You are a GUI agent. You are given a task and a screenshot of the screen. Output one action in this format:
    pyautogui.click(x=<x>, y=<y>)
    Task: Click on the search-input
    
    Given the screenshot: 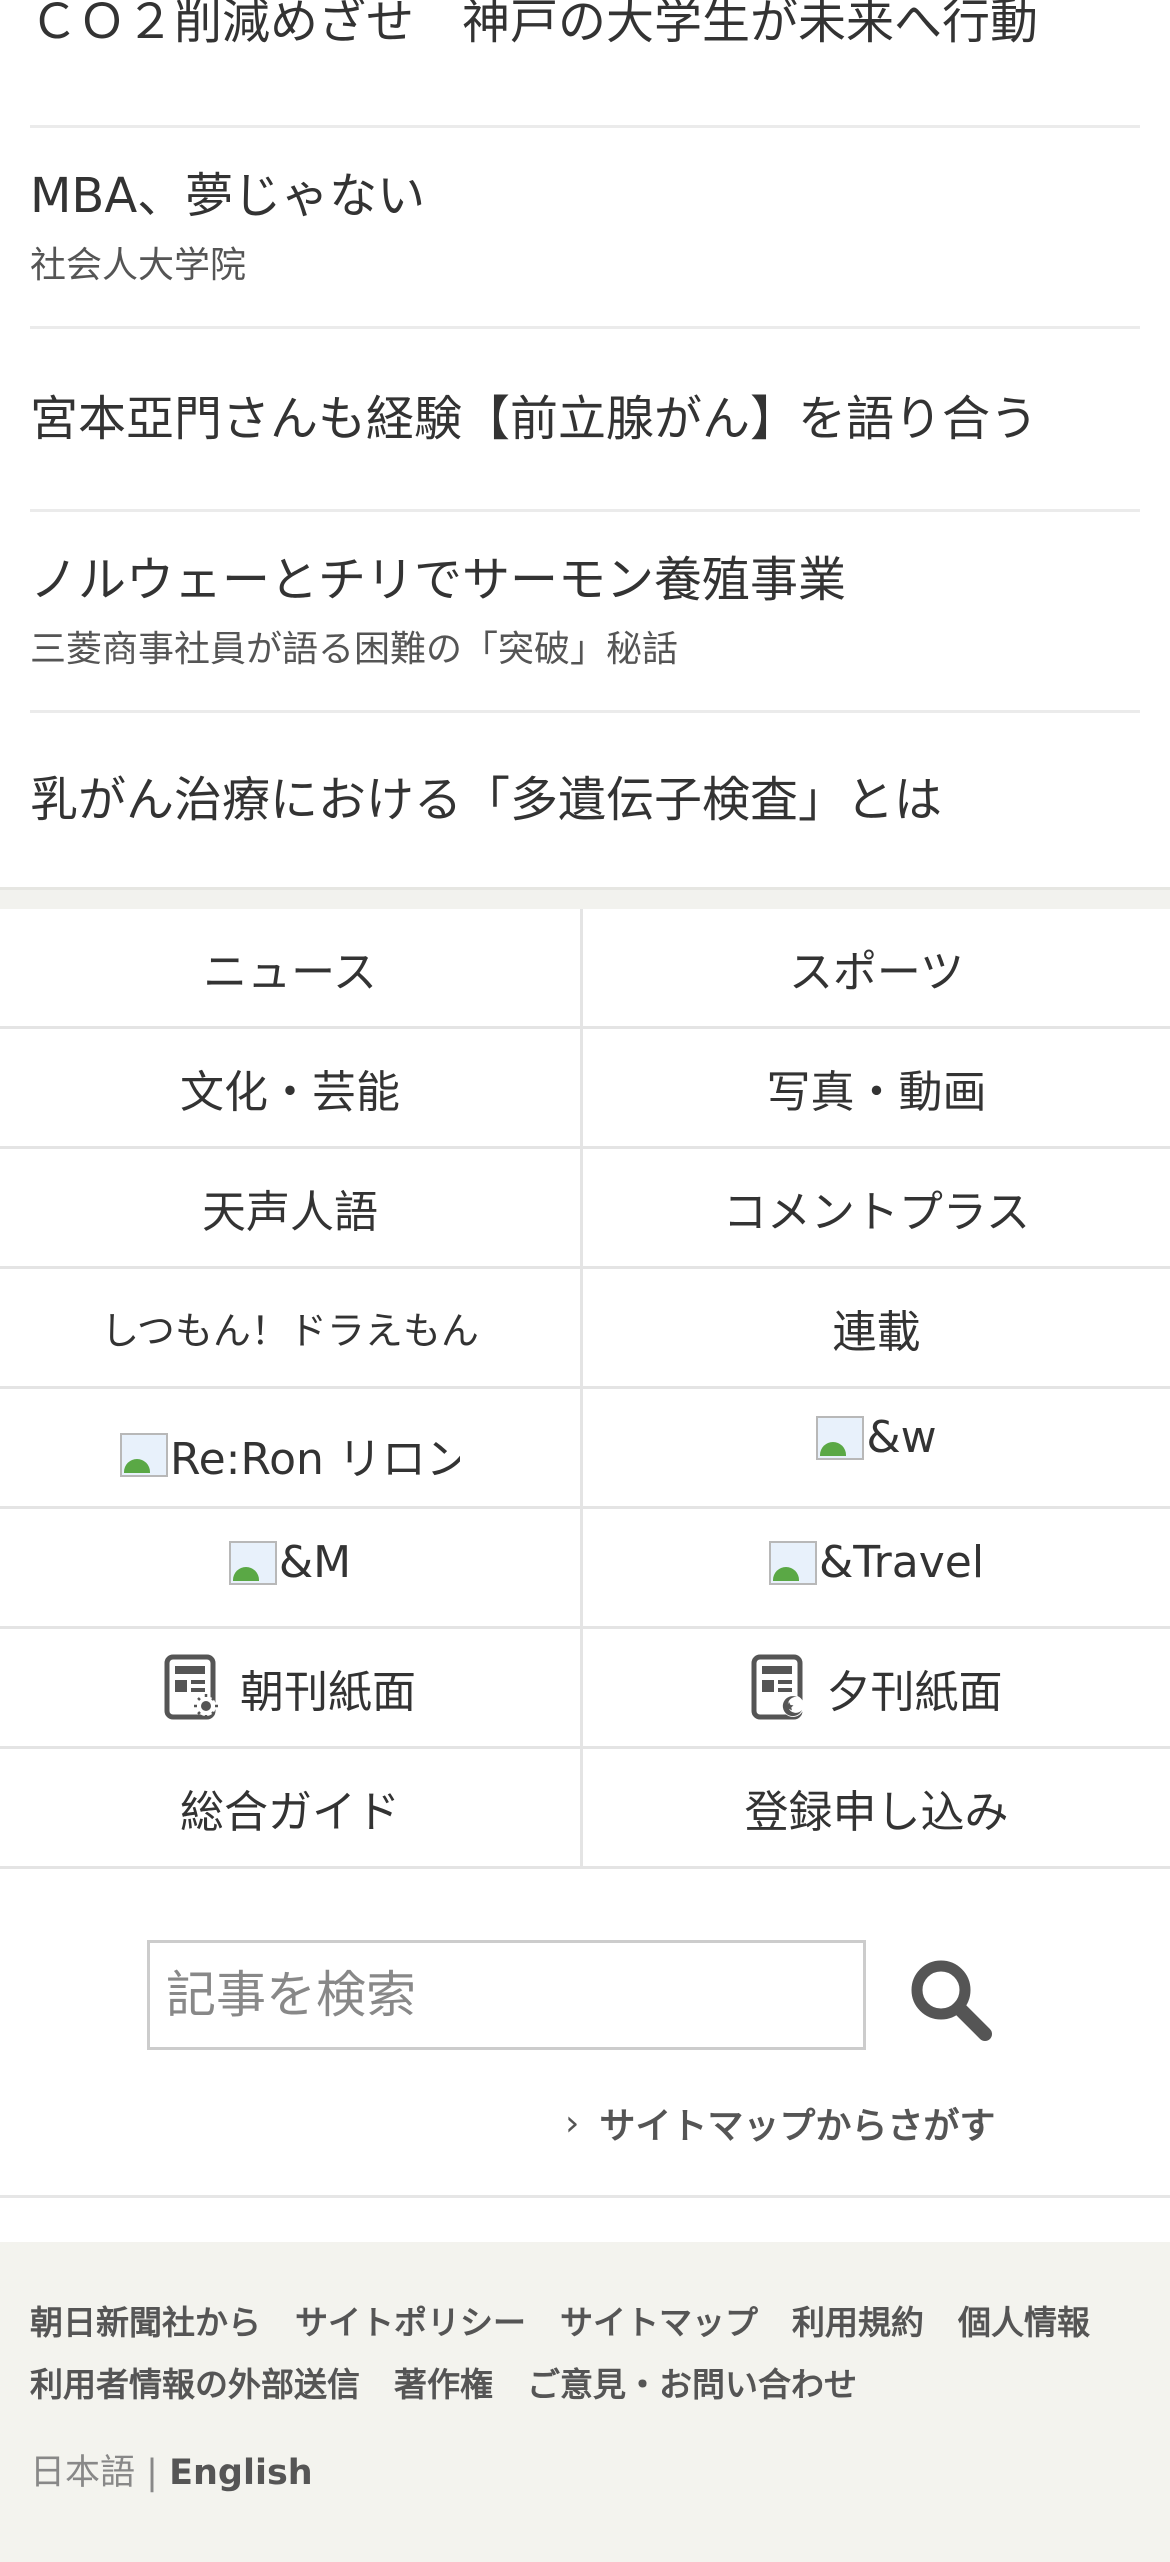 What is the action you would take?
    pyautogui.click(x=506, y=1995)
    